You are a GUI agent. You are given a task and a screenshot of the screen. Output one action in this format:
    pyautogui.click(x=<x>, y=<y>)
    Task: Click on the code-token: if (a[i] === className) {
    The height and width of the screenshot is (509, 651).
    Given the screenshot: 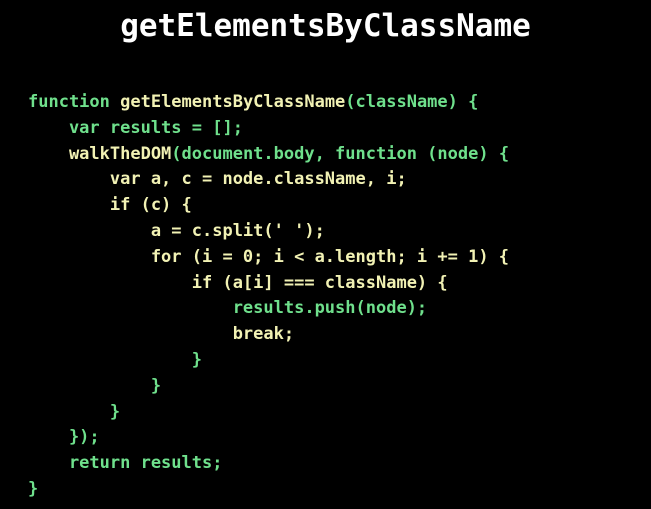 What is the action you would take?
    pyautogui.click(x=238, y=282)
    